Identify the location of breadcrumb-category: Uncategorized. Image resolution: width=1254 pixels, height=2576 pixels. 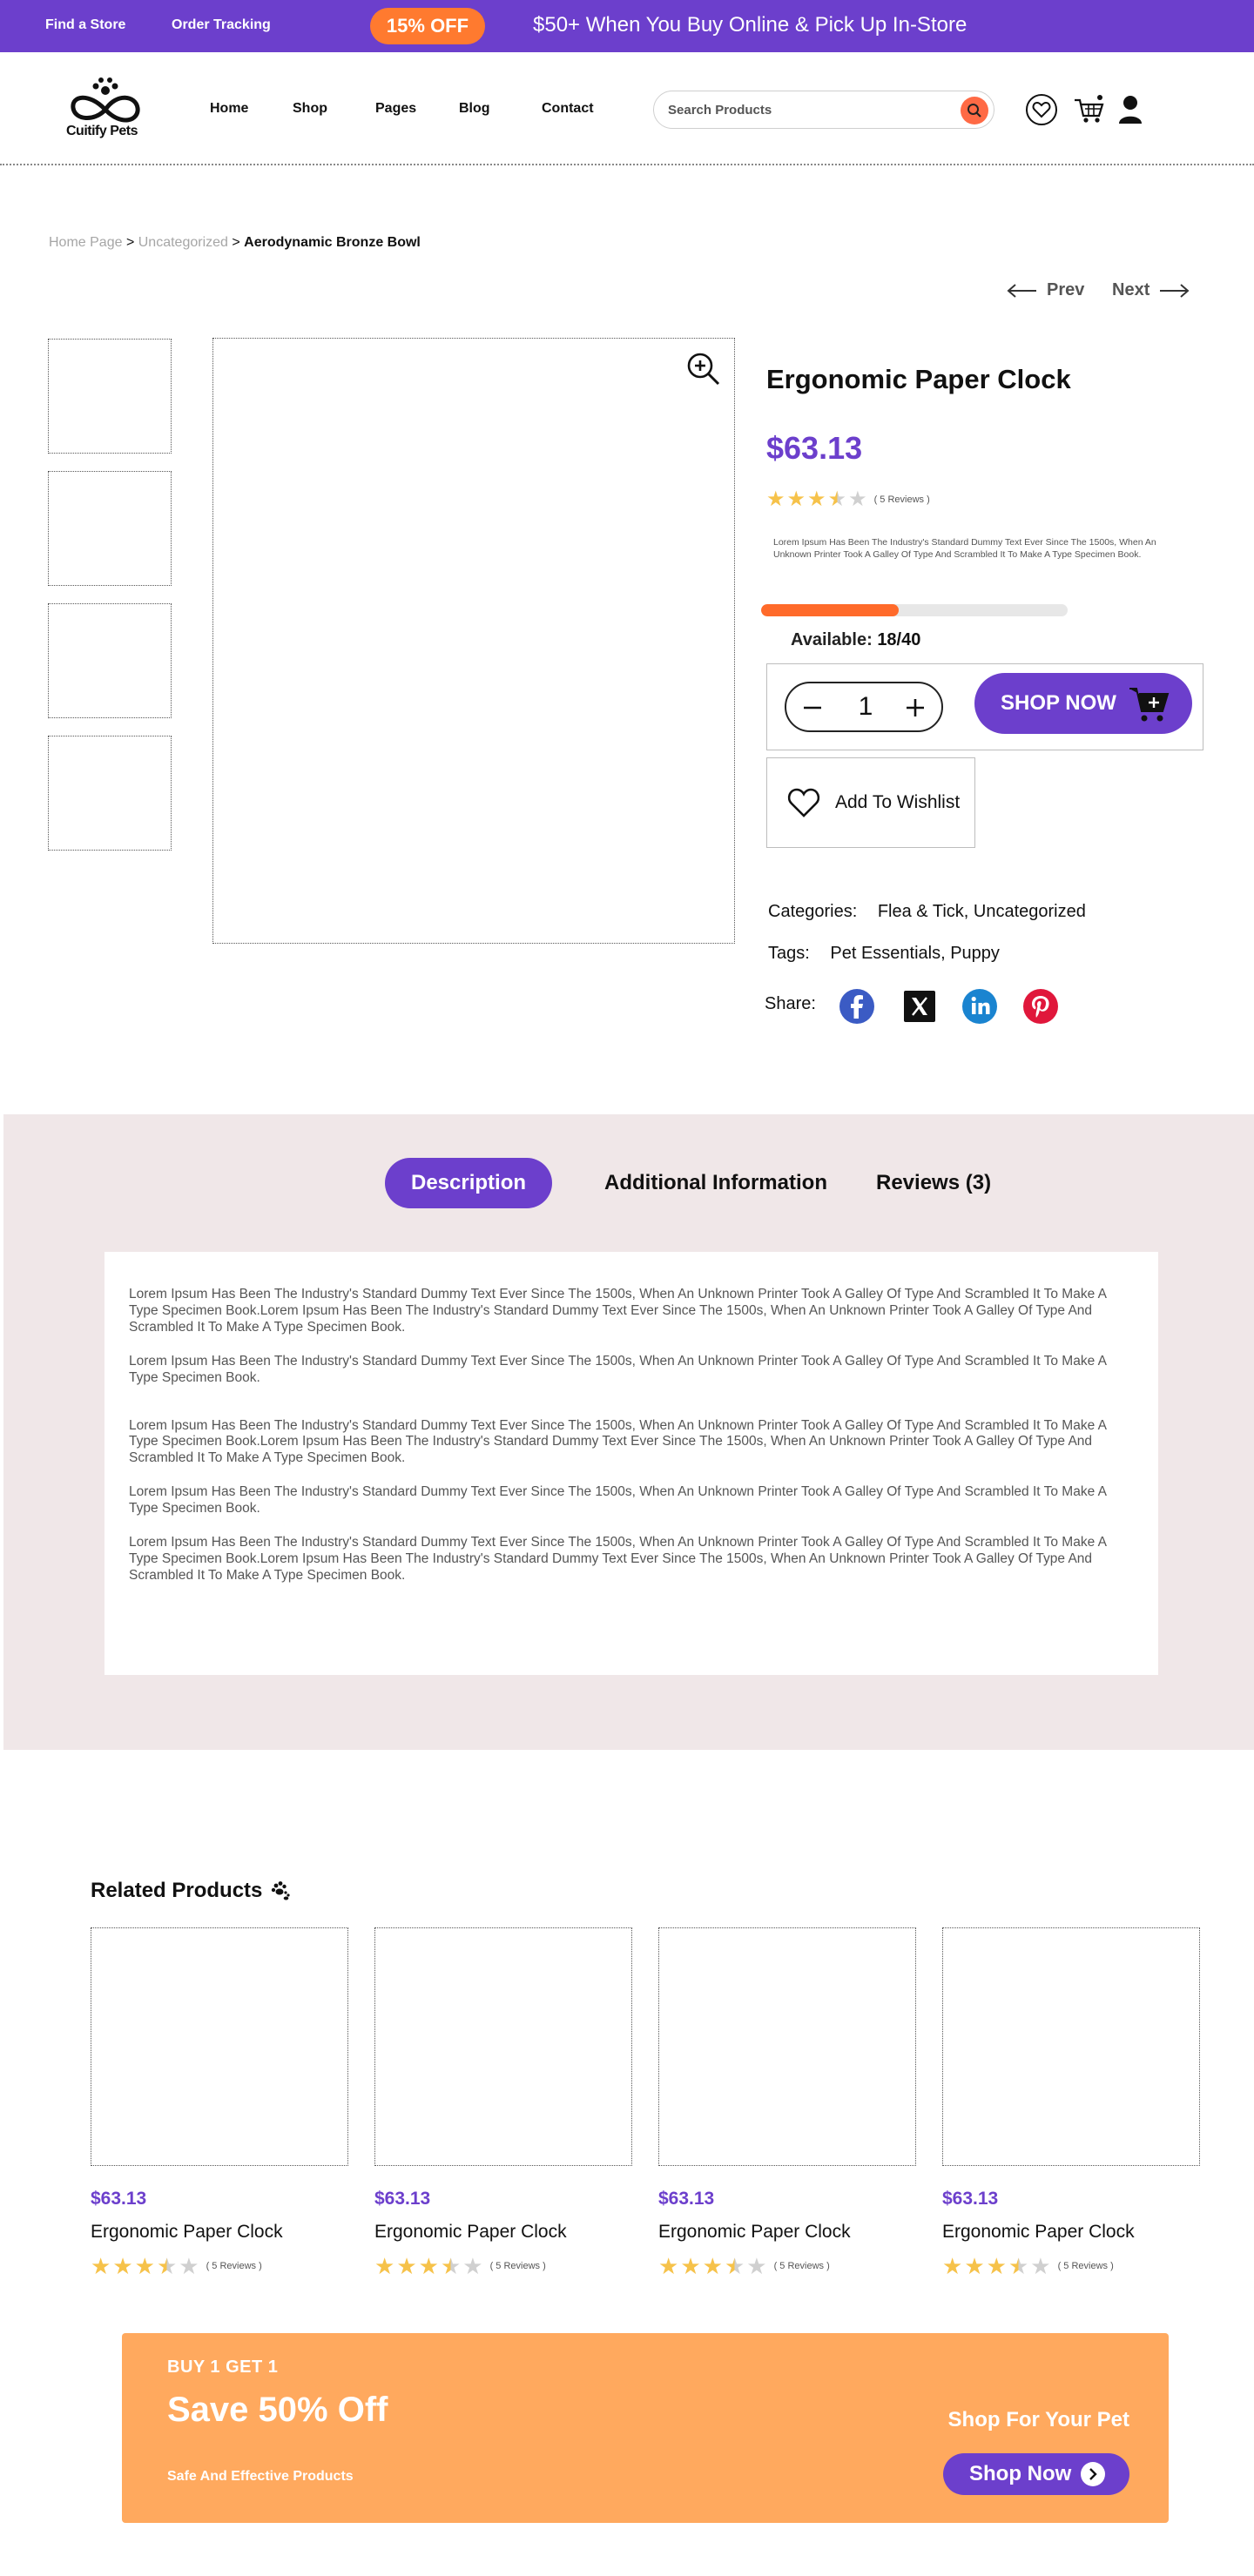
(183, 242).